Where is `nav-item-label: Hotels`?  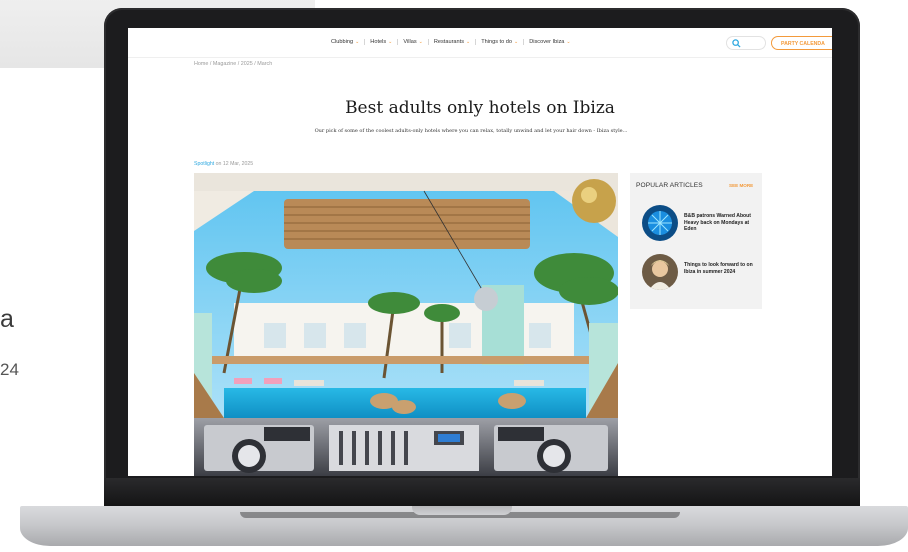 nav-item-label: Hotels is located at coordinates (378, 42).